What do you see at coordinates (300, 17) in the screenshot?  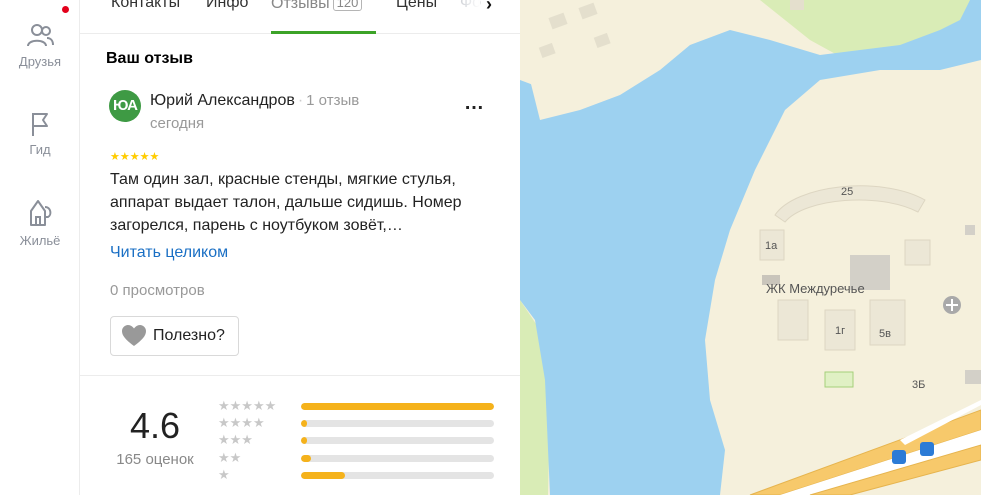 I see `tab-bar: Контакты Инфо Отзывы120 Цены Фо ›` at bounding box center [300, 17].